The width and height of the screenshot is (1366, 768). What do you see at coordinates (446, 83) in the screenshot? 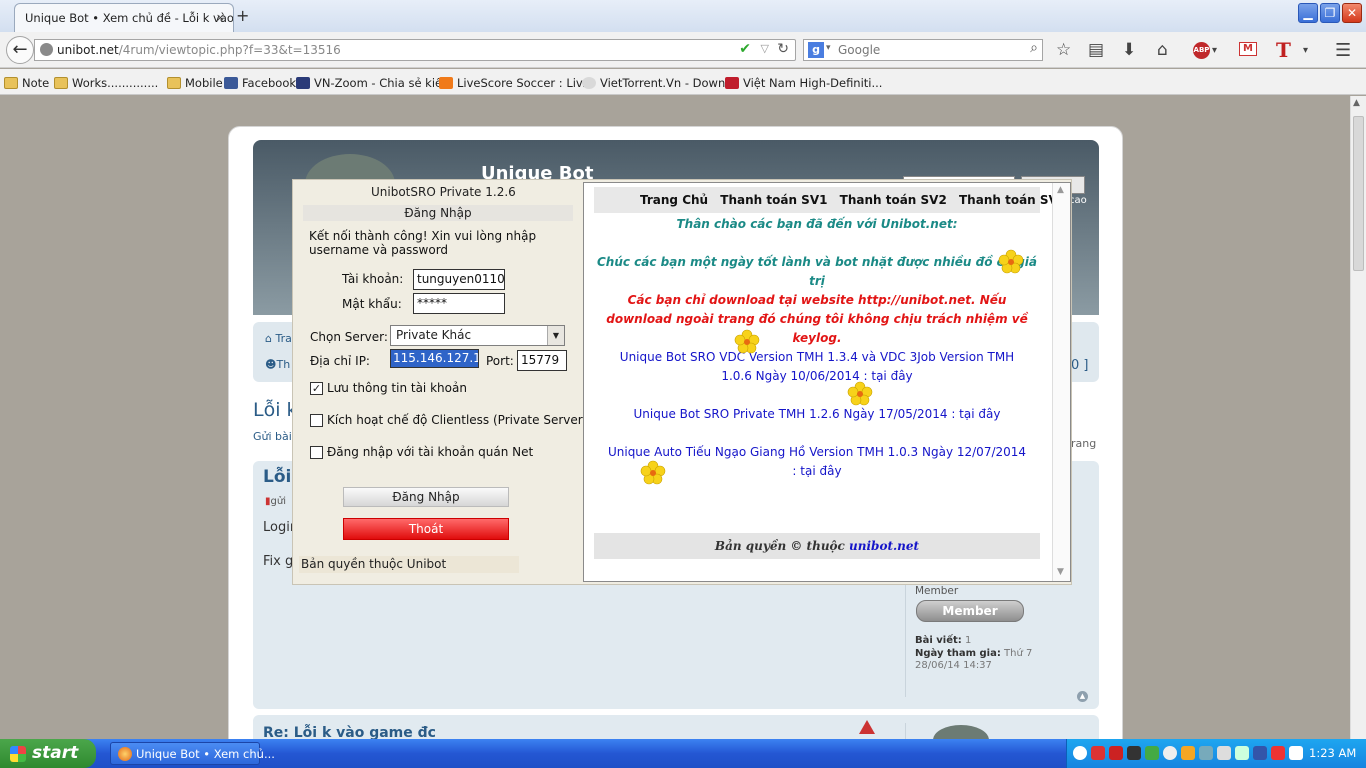
I see `livescore-icon` at bounding box center [446, 83].